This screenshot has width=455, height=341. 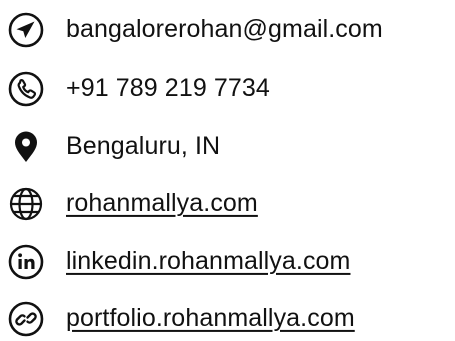 I want to click on contact-location: Bengaluru, IN, so click(x=227, y=147).